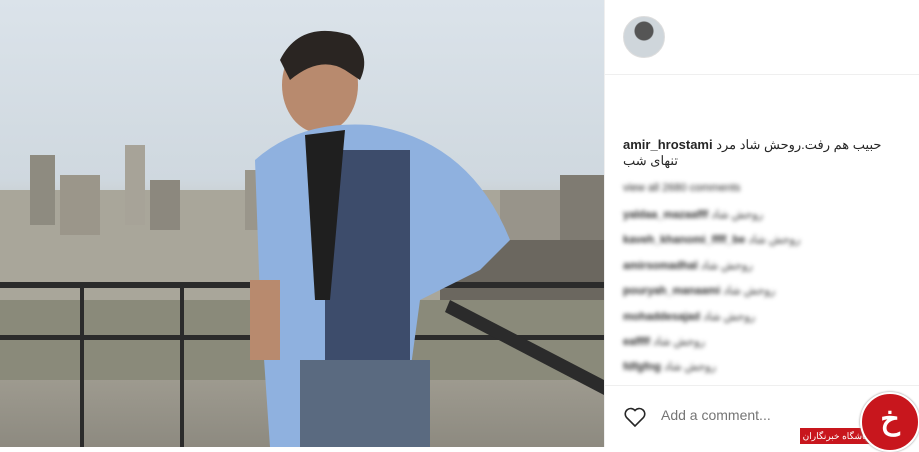 The image size is (919, 452). I want to click on comment-user: pouryah_manaami, so click(671, 291).